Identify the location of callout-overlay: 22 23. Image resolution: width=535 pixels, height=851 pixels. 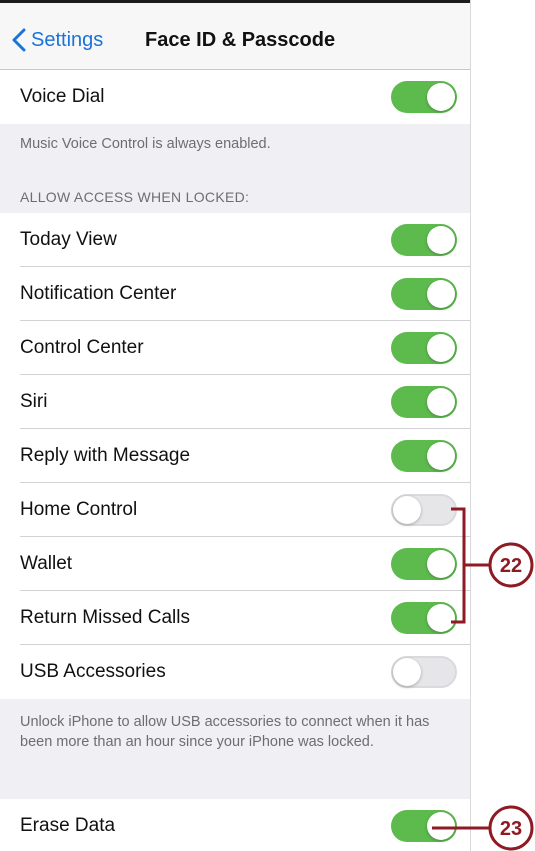
(483, 679).